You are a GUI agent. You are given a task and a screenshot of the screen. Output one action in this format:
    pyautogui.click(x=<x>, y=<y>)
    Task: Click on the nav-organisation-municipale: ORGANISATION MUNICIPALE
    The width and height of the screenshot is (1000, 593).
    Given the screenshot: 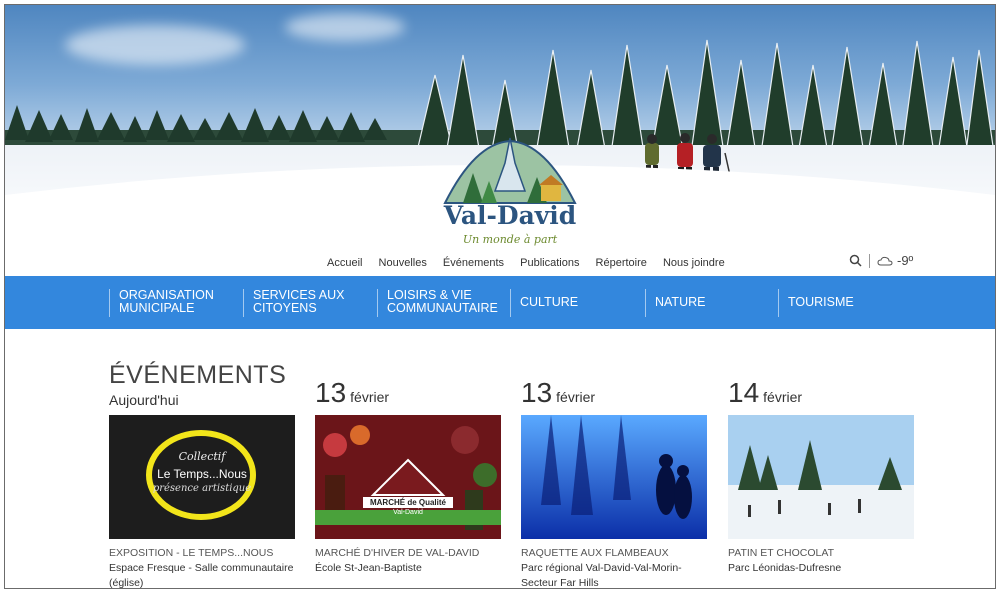 What is the action you would take?
    pyautogui.click(x=169, y=303)
    